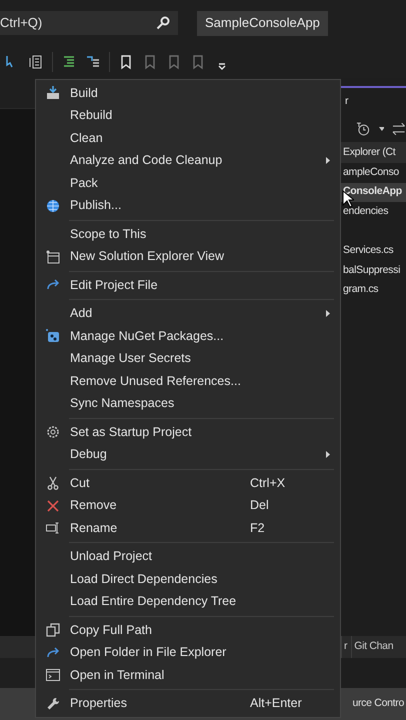 This screenshot has width=406, height=720. Describe the element at coordinates (373, 212) in the screenshot. I see `tree-item: endencies` at that location.